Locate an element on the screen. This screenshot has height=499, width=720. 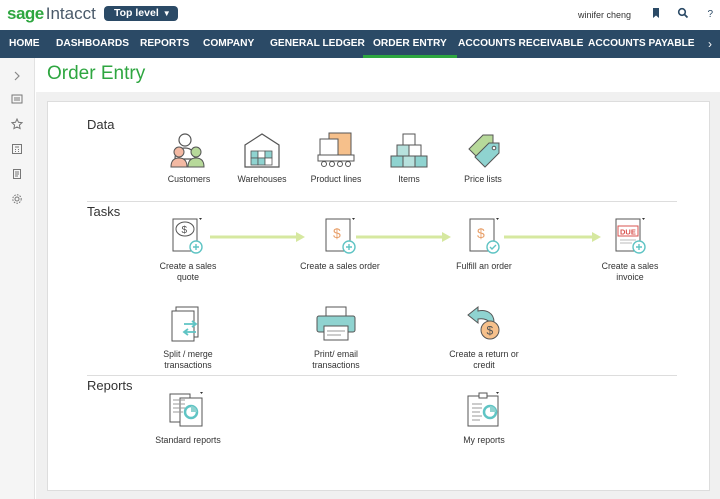
page-title: Order Entry is located at coordinates (96, 74).